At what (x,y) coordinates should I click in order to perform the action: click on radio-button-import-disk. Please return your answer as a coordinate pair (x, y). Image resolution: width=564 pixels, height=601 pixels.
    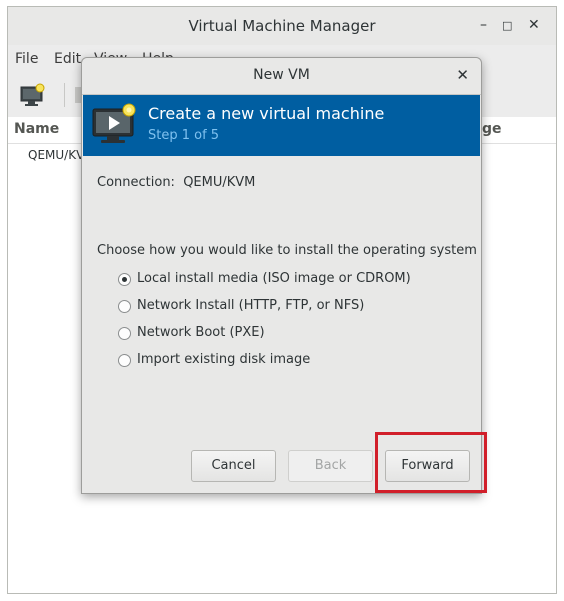
    Looking at the image, I should click on (124, 360).